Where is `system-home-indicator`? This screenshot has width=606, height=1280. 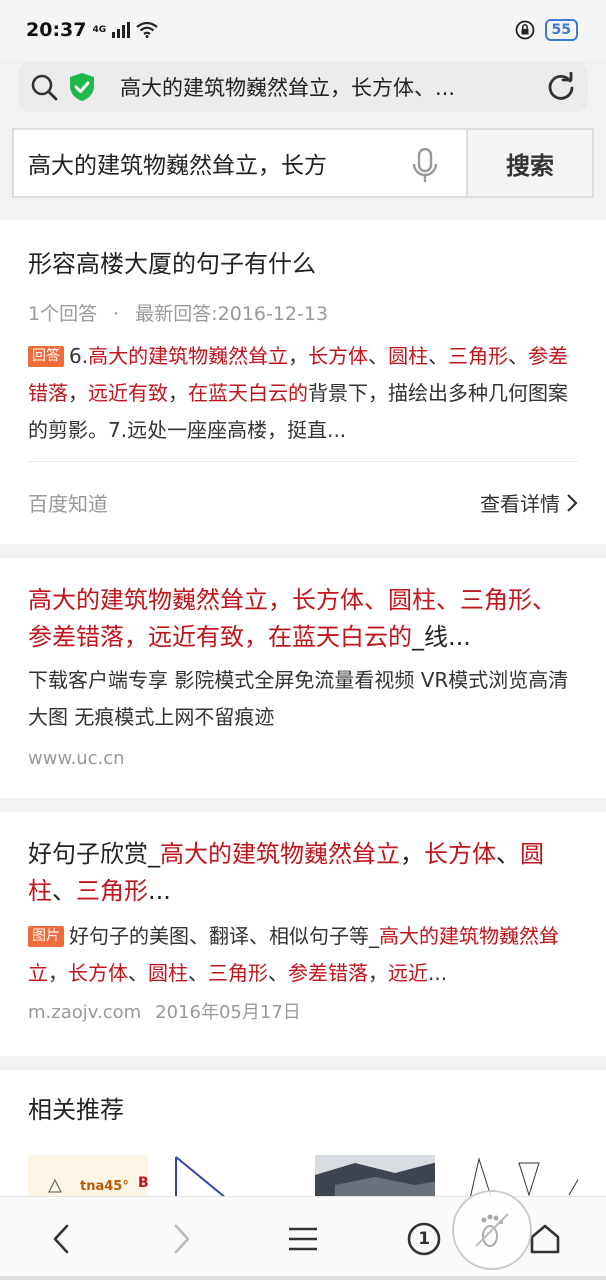
system-home-indicator is located at coordinates (303, 1278).